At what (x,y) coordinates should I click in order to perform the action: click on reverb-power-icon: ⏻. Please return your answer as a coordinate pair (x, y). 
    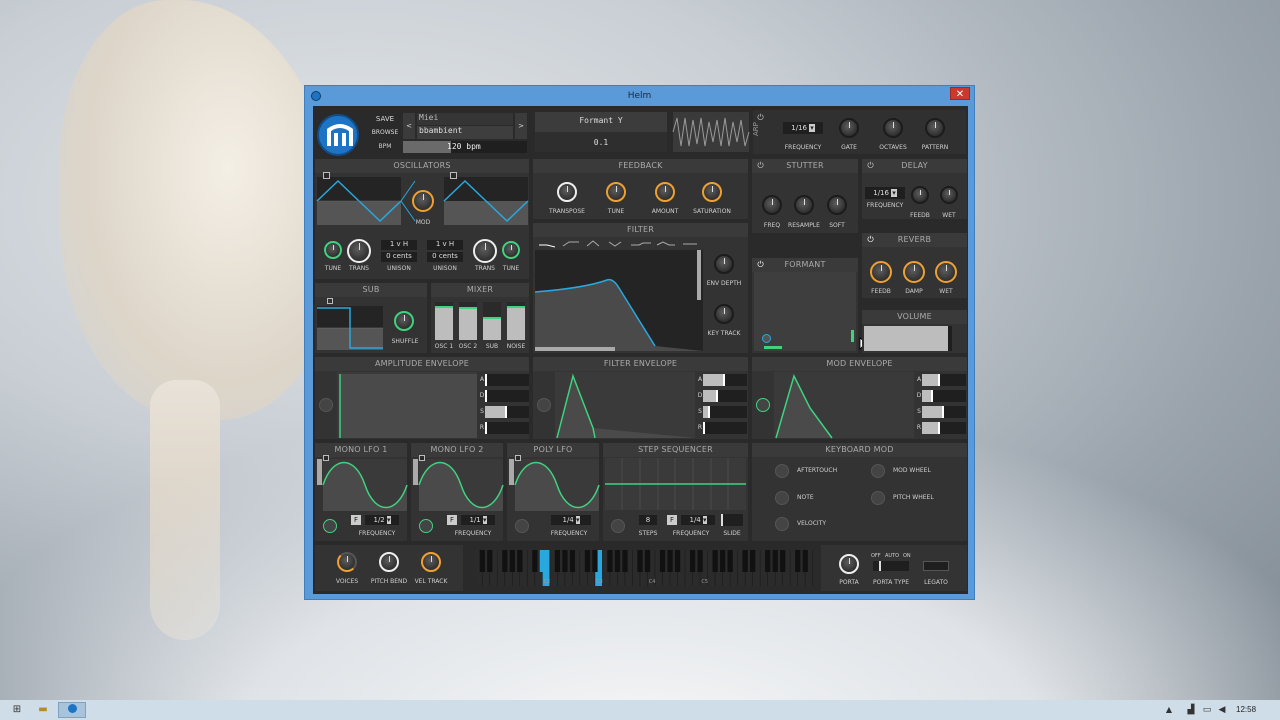
    Looking at the image, I should click on (870, 239).